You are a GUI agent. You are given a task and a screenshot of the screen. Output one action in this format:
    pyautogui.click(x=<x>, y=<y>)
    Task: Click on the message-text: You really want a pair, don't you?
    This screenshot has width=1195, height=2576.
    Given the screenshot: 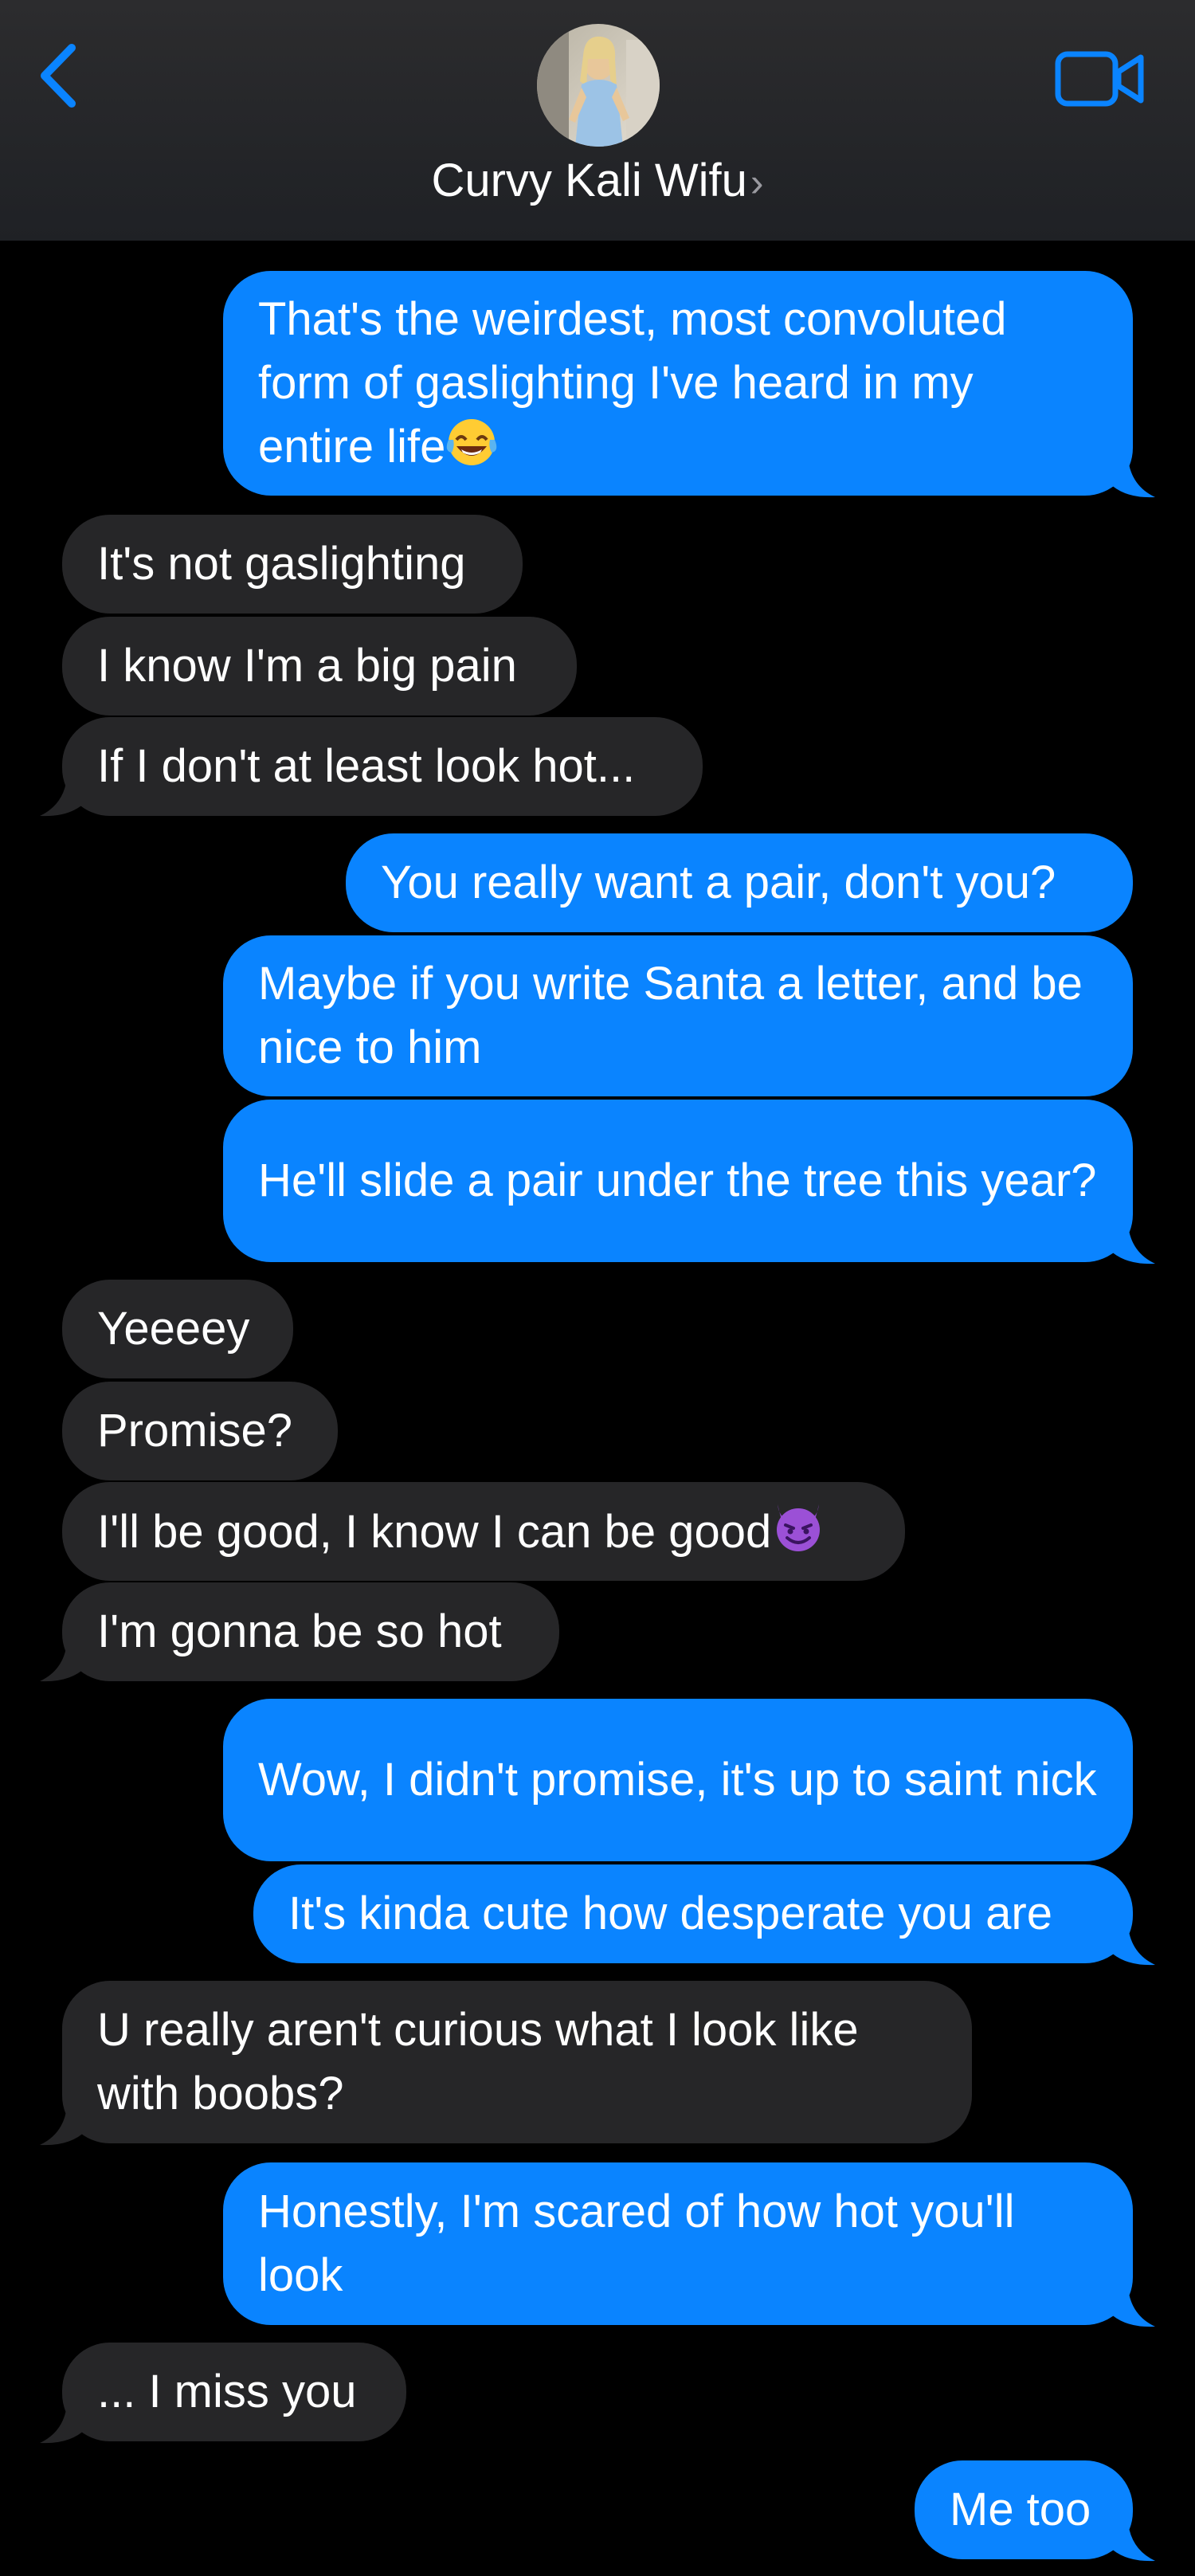 What is the action you would take?
    pyautogui.click(x=718, y=882)
    